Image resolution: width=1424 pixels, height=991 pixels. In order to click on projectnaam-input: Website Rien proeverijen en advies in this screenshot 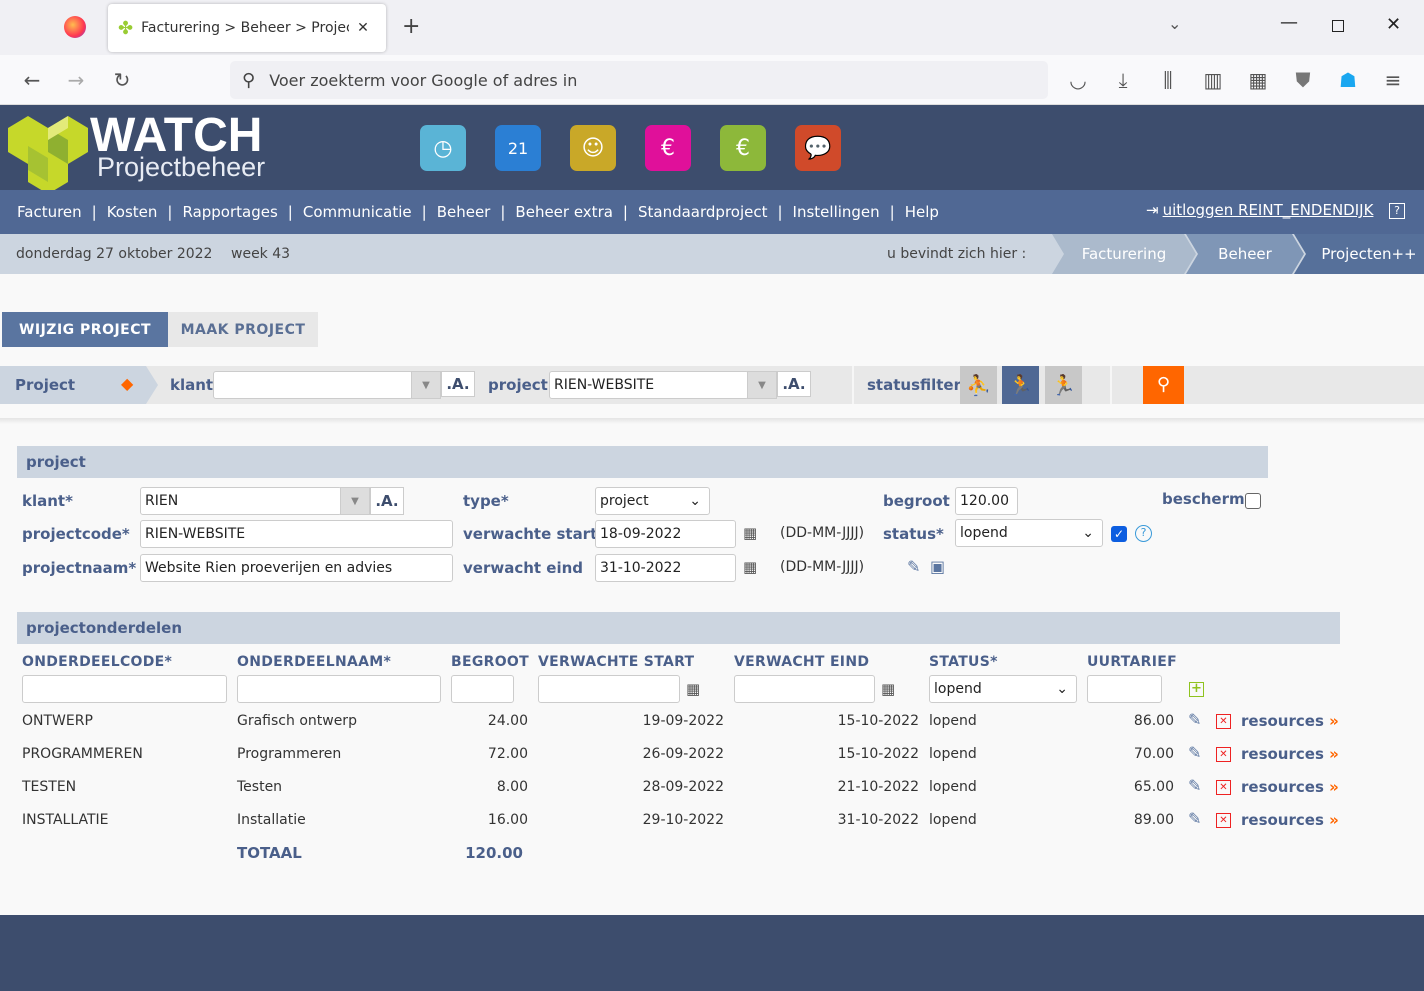, I will do `click(296, 568)`.